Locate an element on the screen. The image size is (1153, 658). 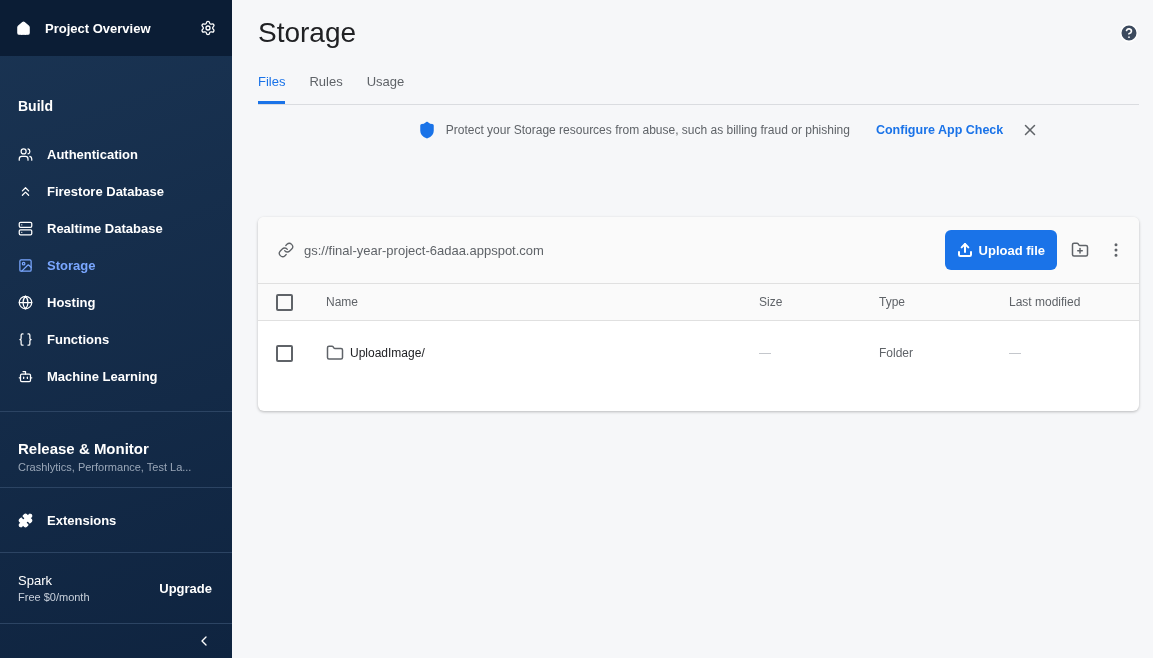
puzzle-icon is located at coordinates (25, 520).